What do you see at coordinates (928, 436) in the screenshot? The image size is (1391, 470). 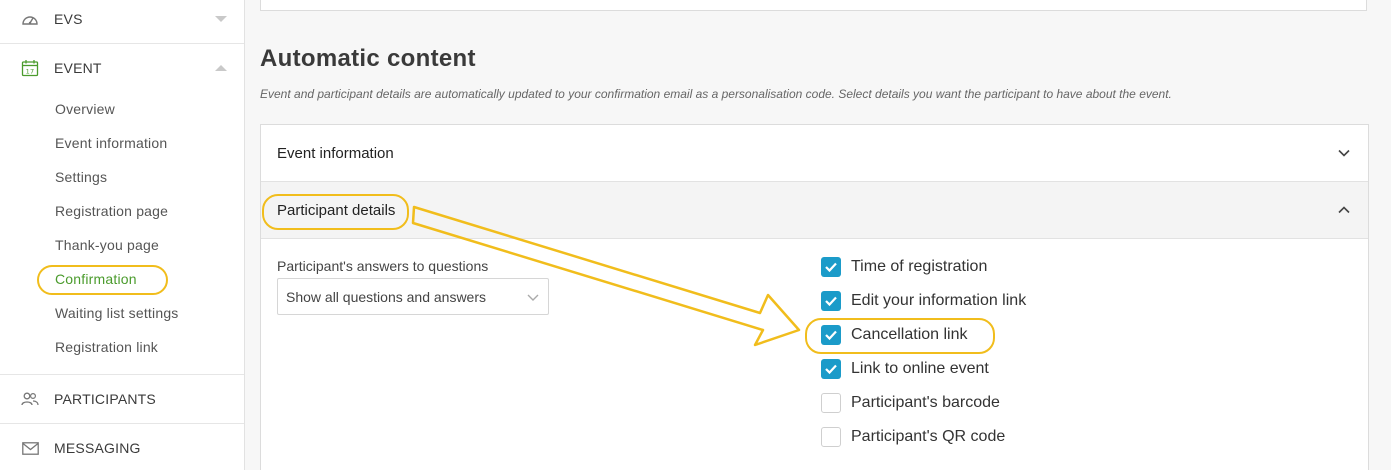 I see `checkbox-label: Participant's QR code` at bounding box center [928, 436].